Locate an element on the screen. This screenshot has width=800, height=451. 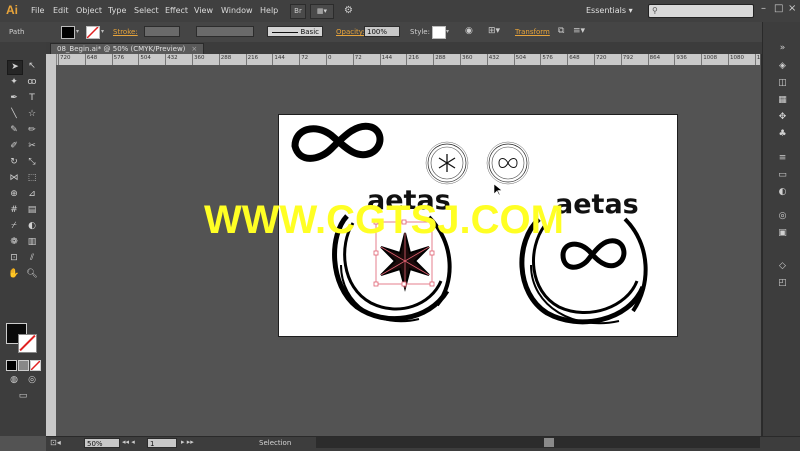
previous-artboard-icon: ◂◂ ◂ is located at coordinates (128, 442).